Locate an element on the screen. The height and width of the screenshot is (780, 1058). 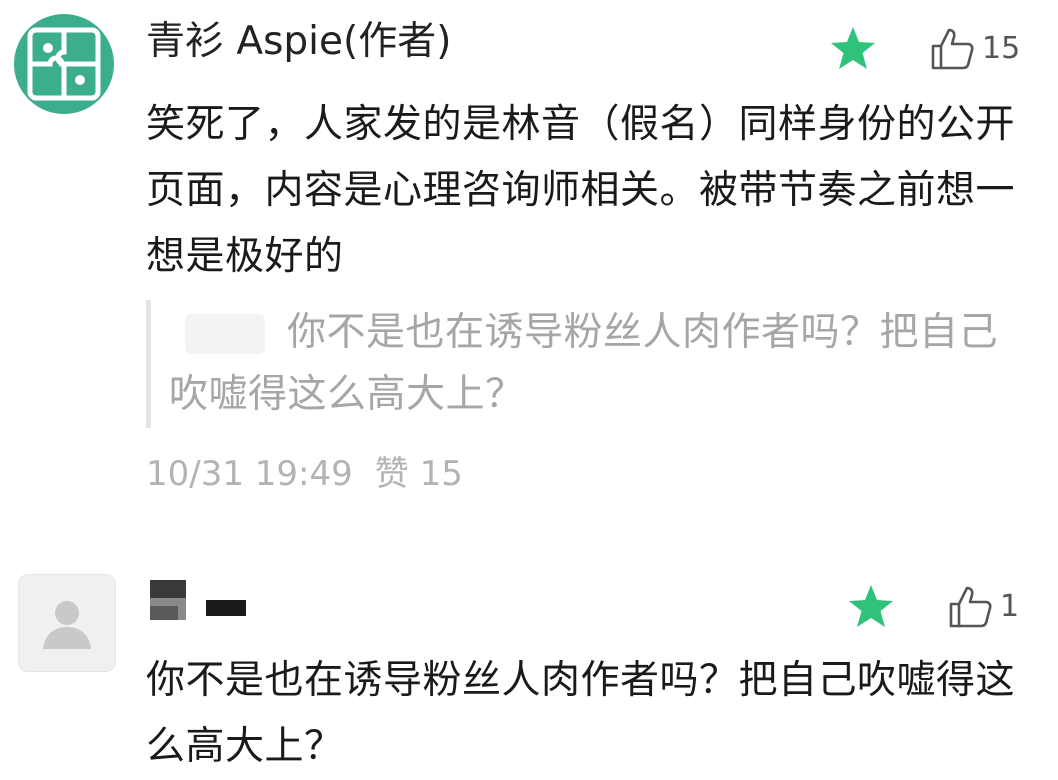
default-user-icon is located at coordinates (67, 625).